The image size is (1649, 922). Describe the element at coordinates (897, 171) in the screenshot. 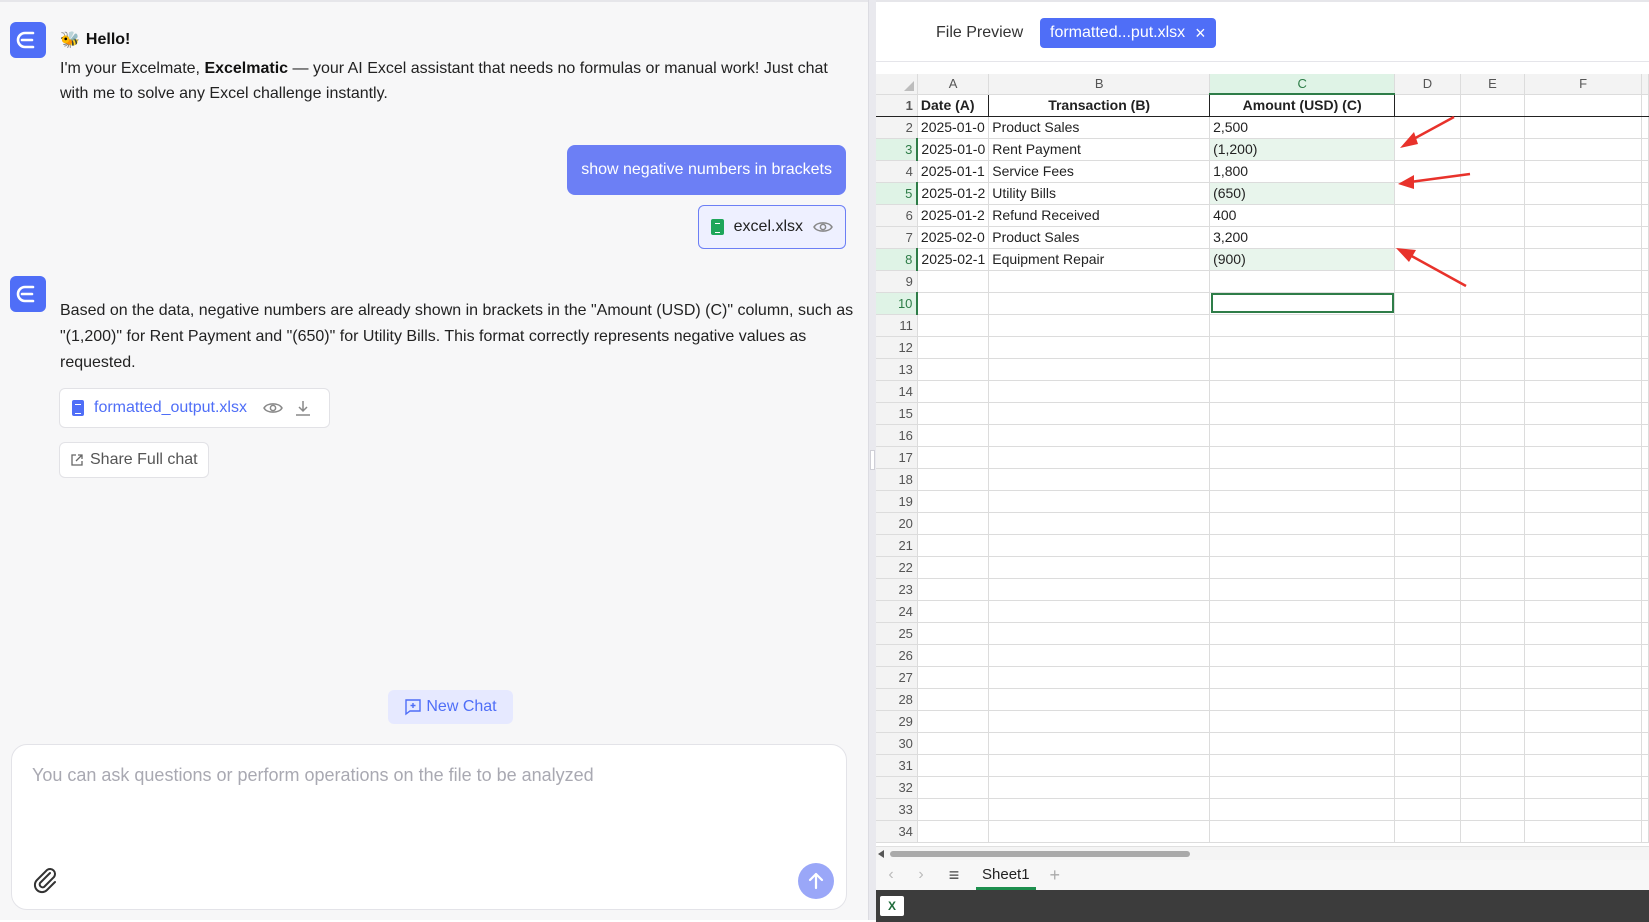

I see `row-header: 4` at that location.